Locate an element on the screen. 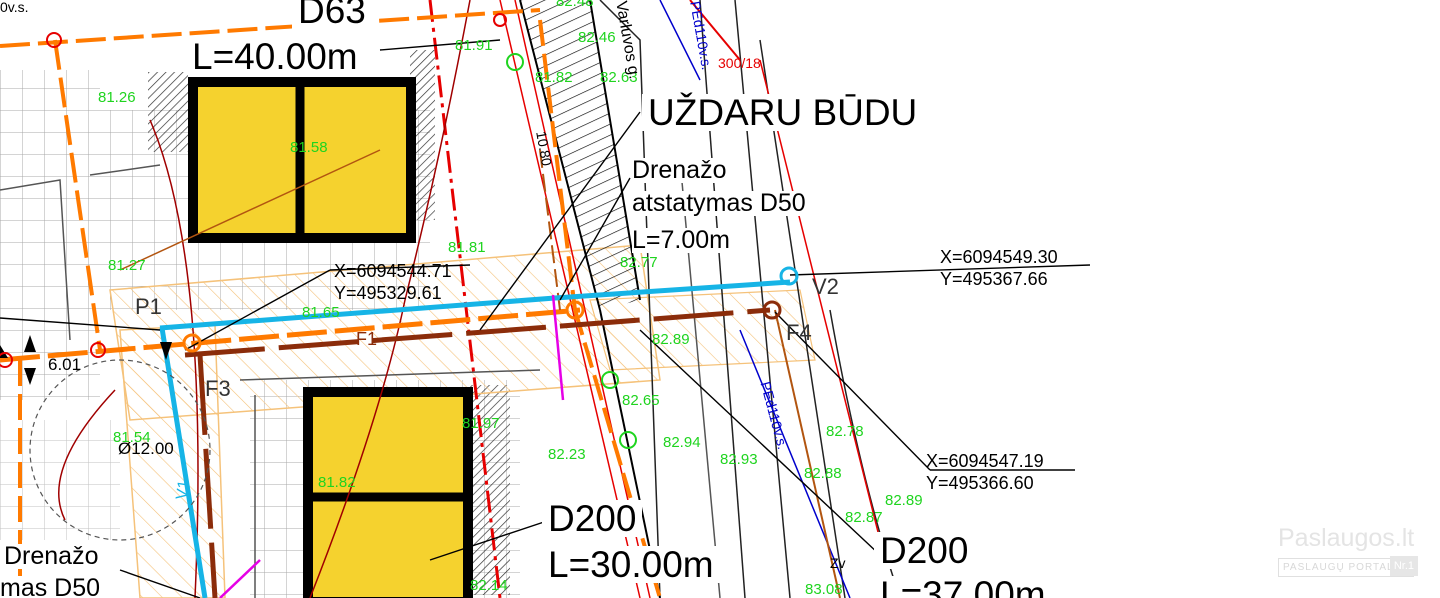 Image resolution: width=1440 pixels, height=598 pixels. road-code: 300/18 is located at coordinates (739, 63).